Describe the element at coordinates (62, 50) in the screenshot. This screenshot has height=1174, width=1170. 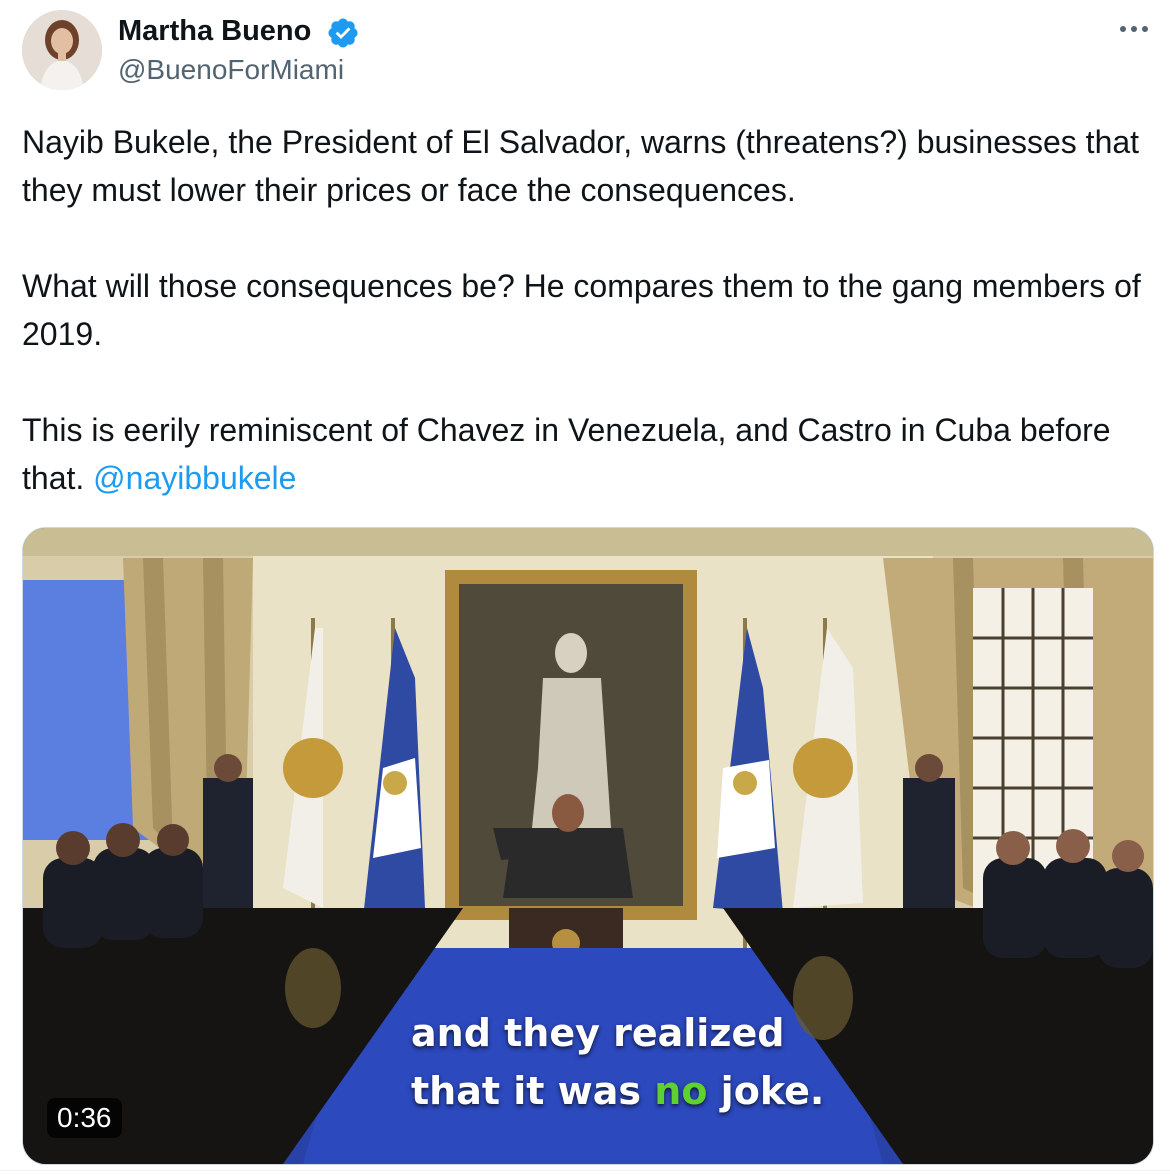
I see `avatar` at that location.